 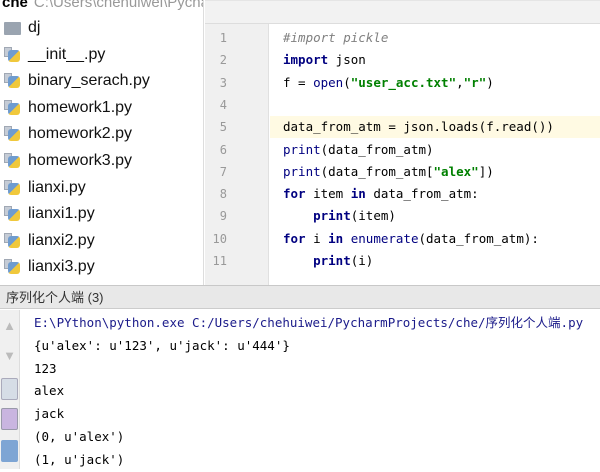 What do you see at coordinates (388, 82) in the screenshot?
I see `code-line: f = open("user_acc.txt","r")` at bounding box center [388, 82].